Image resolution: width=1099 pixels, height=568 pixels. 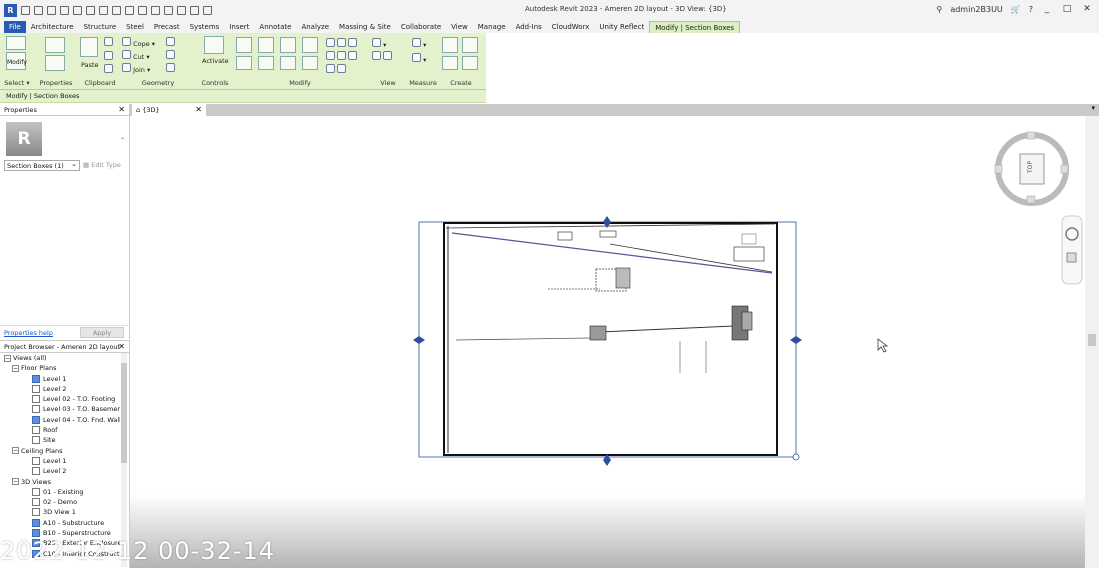 I want to click on save-icon, so click(x=51, y=10).